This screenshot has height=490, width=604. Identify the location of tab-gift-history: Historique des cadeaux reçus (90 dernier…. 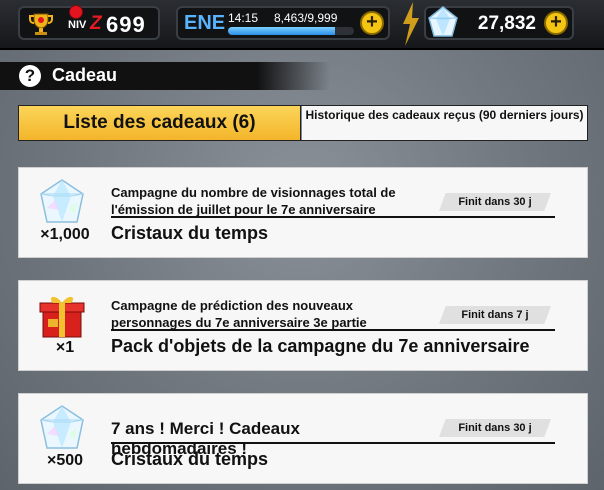
(444, 123).